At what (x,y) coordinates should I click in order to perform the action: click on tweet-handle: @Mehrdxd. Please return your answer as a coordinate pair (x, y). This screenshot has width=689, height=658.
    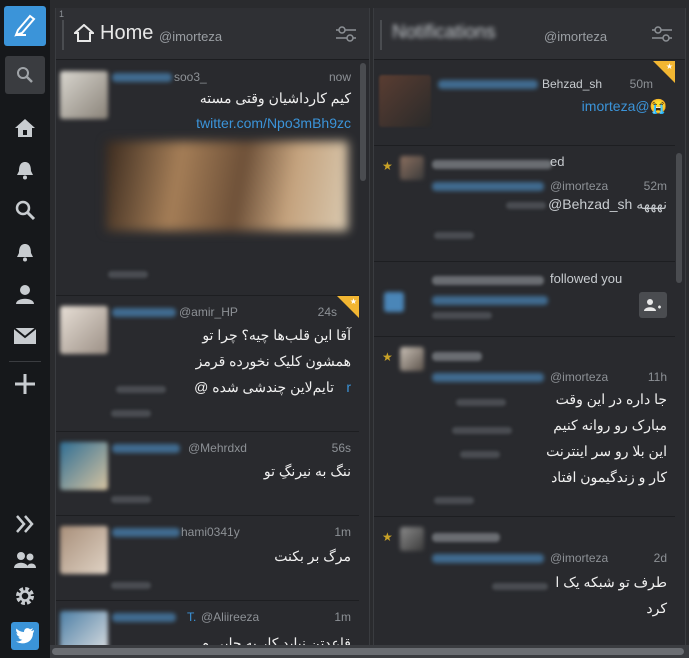
    Looking at the image, I should click on (217, 448).